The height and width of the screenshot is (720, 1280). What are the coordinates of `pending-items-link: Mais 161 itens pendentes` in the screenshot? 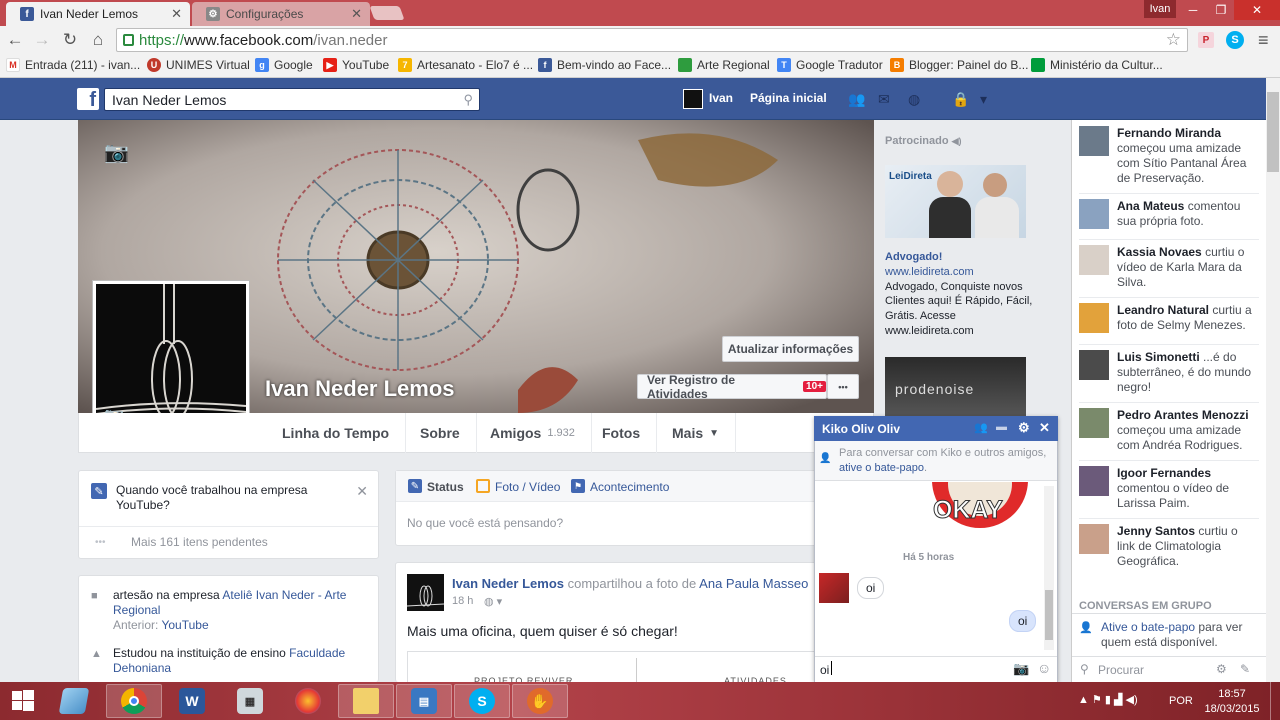 It's located at (199, 542).